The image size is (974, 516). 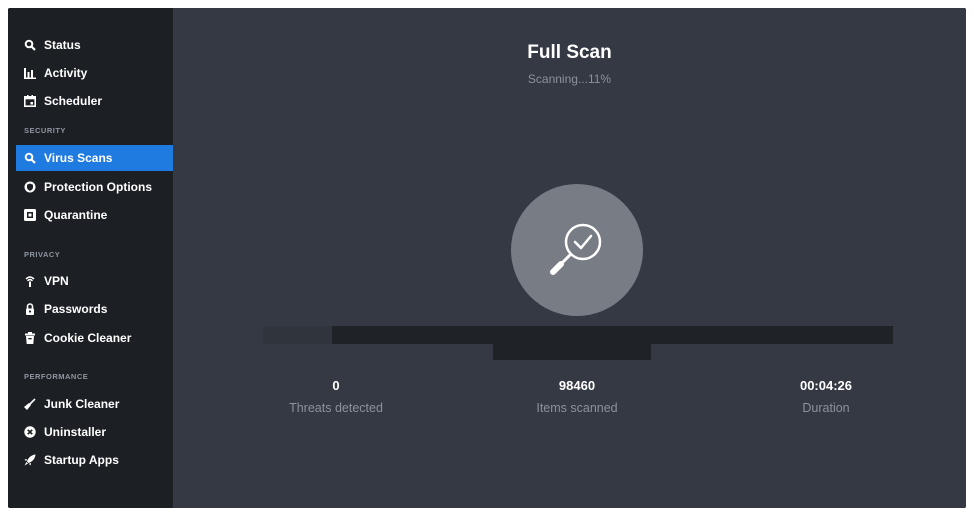 What do you see at coordinates (82, 404) in the screenshot?
I see `sidebar-item-label: Junk Cleaner` at bounding box center [82, 404].